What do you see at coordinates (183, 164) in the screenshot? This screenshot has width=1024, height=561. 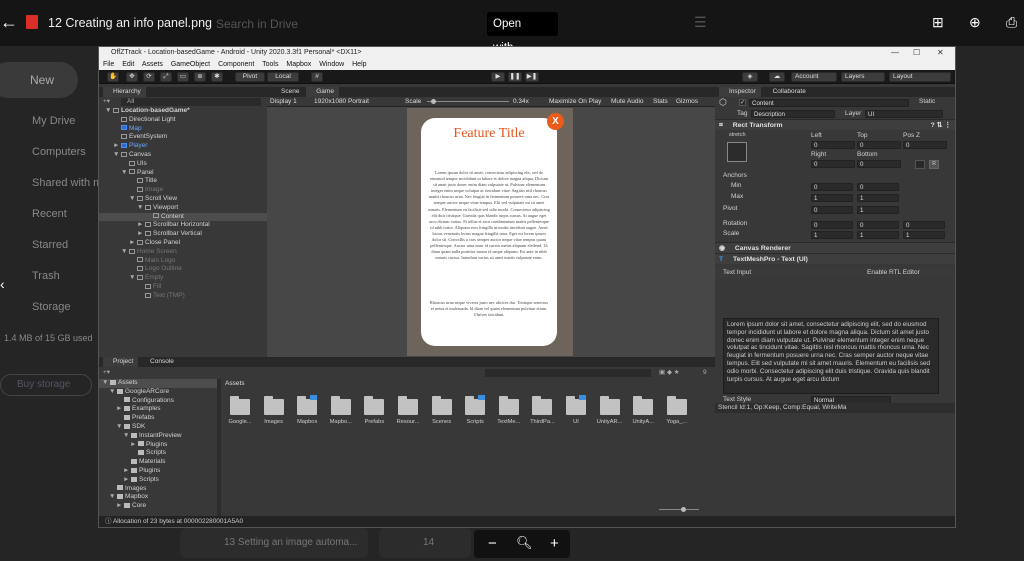 I see `hierarchy-item: UIs` at bounding box center [183, 164].